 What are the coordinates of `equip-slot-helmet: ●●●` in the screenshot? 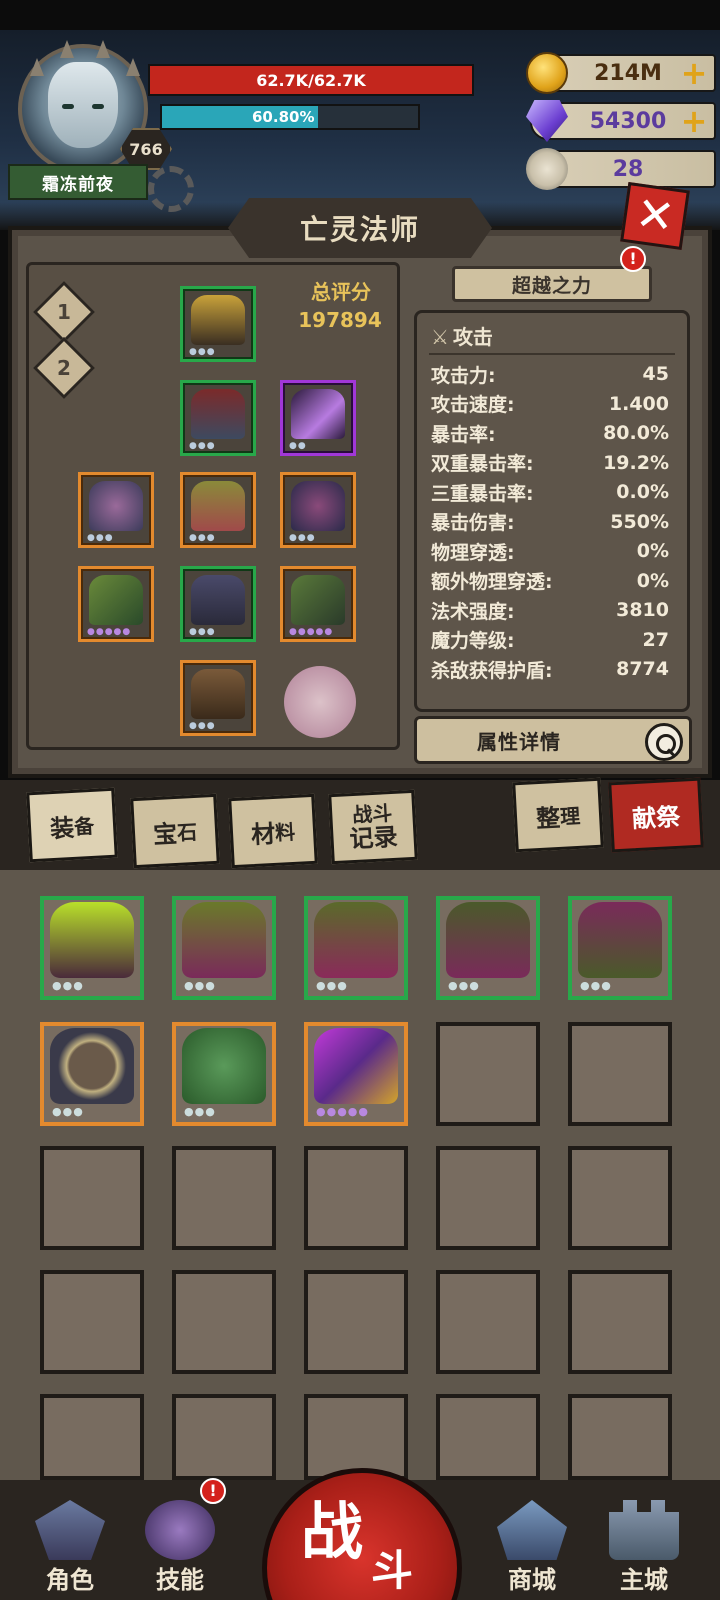 It's located at (218, 324).